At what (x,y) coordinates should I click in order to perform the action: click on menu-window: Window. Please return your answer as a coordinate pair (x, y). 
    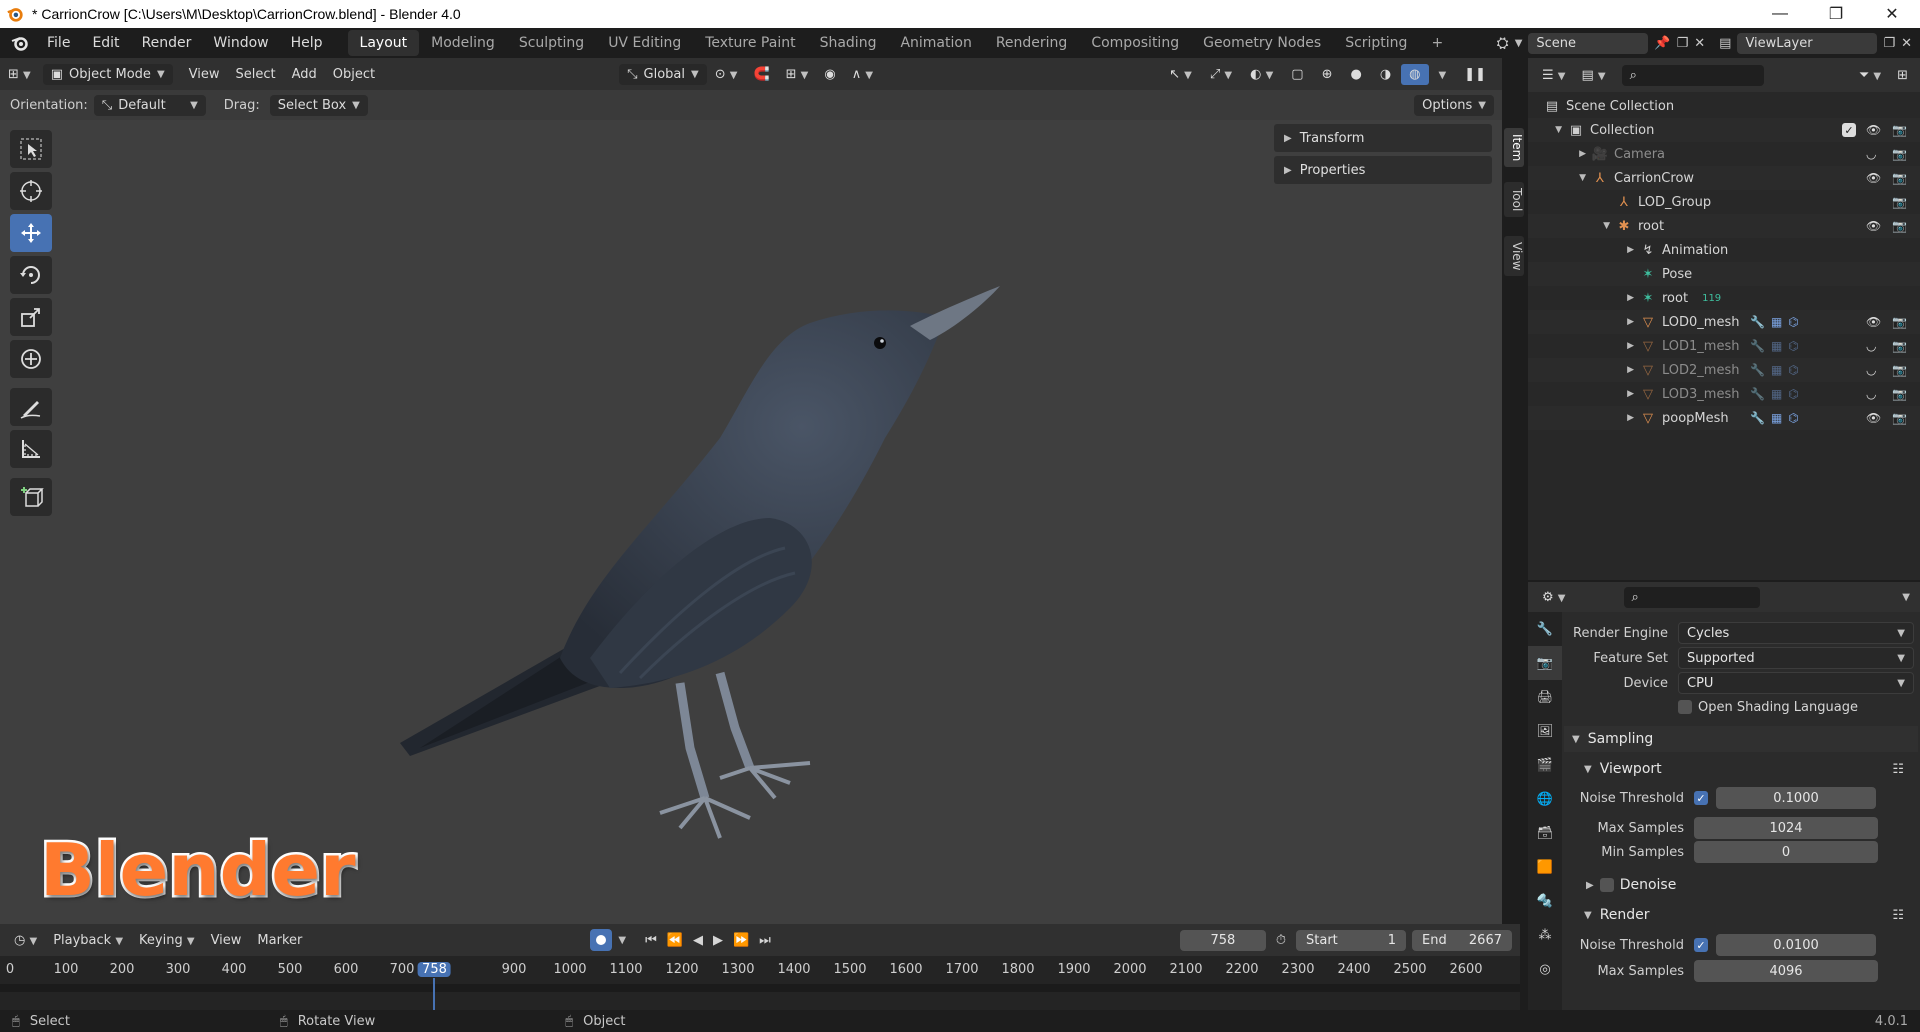
    Looking at the image, I should click on (240, 43).